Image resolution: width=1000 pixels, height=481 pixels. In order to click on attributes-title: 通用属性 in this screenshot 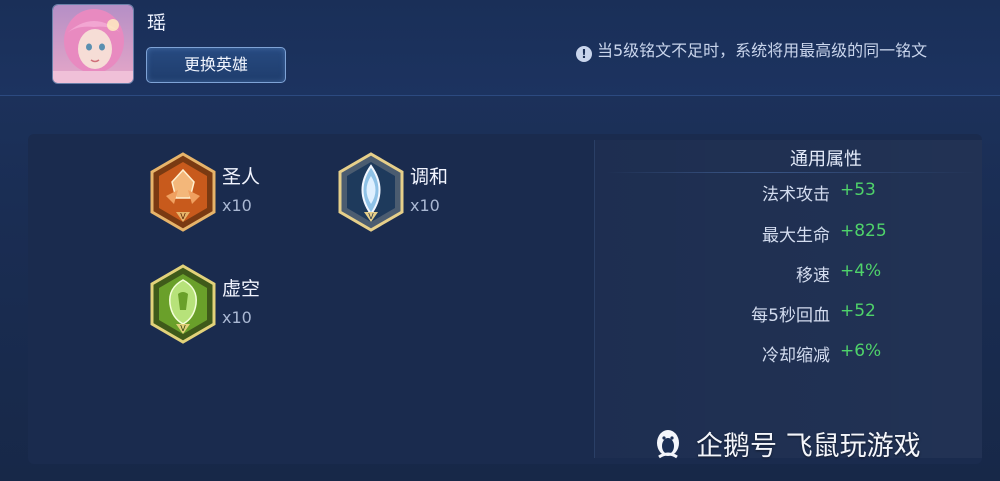, I will do `click(826, 159)`.